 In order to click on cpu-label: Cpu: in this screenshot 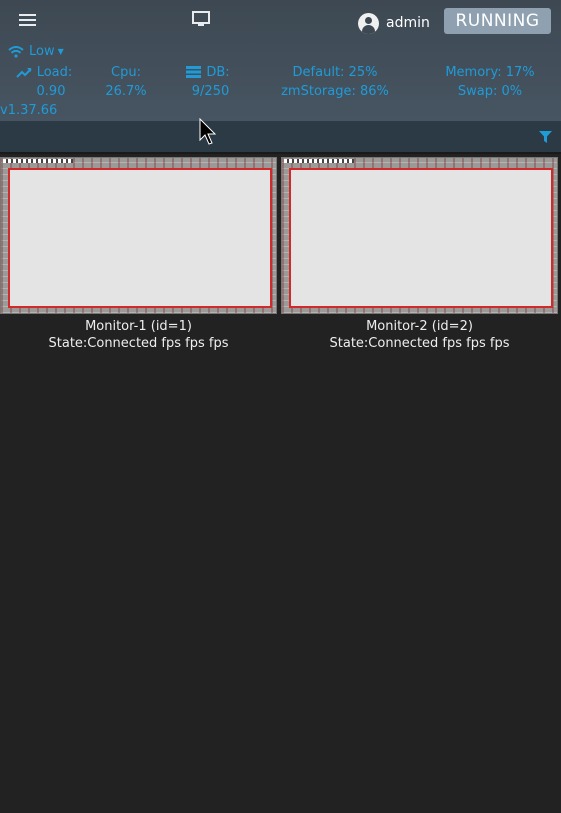, I will do `click(126, 72)`.